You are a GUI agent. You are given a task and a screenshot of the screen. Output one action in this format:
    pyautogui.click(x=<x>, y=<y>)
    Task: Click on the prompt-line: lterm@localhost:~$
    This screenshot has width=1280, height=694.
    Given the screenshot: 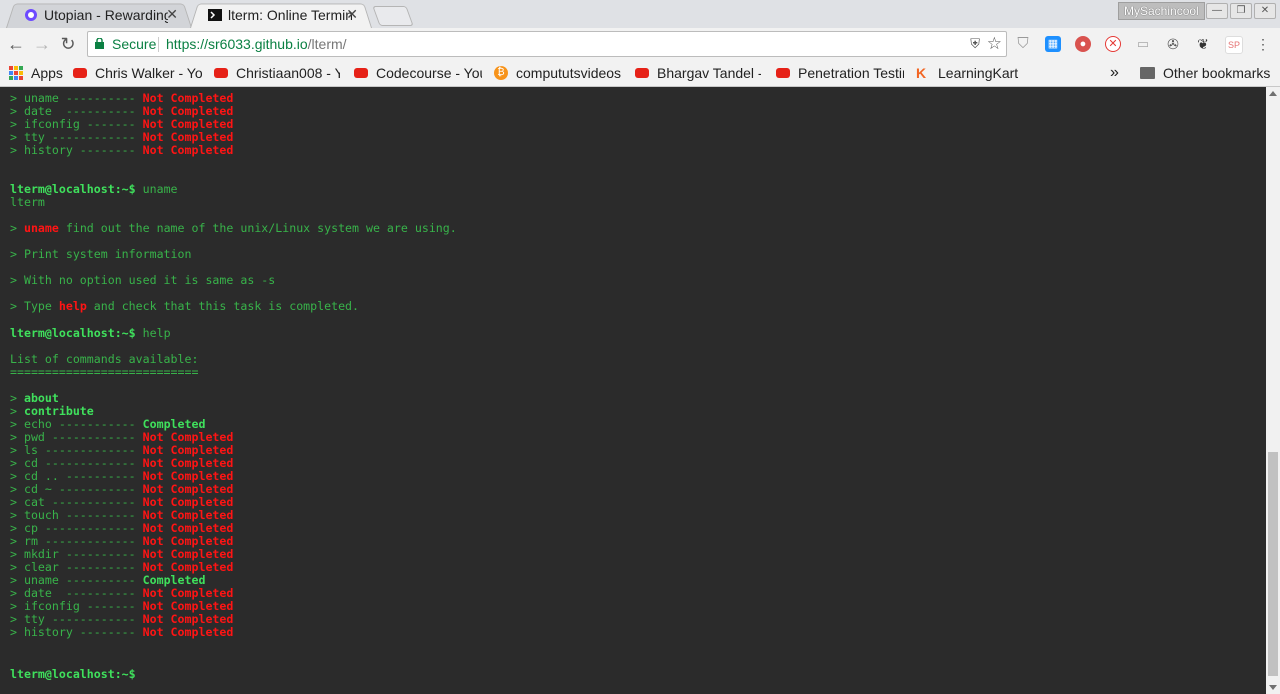 What is the action you would take?
    pyautogui.click(x=73, y=674)
    